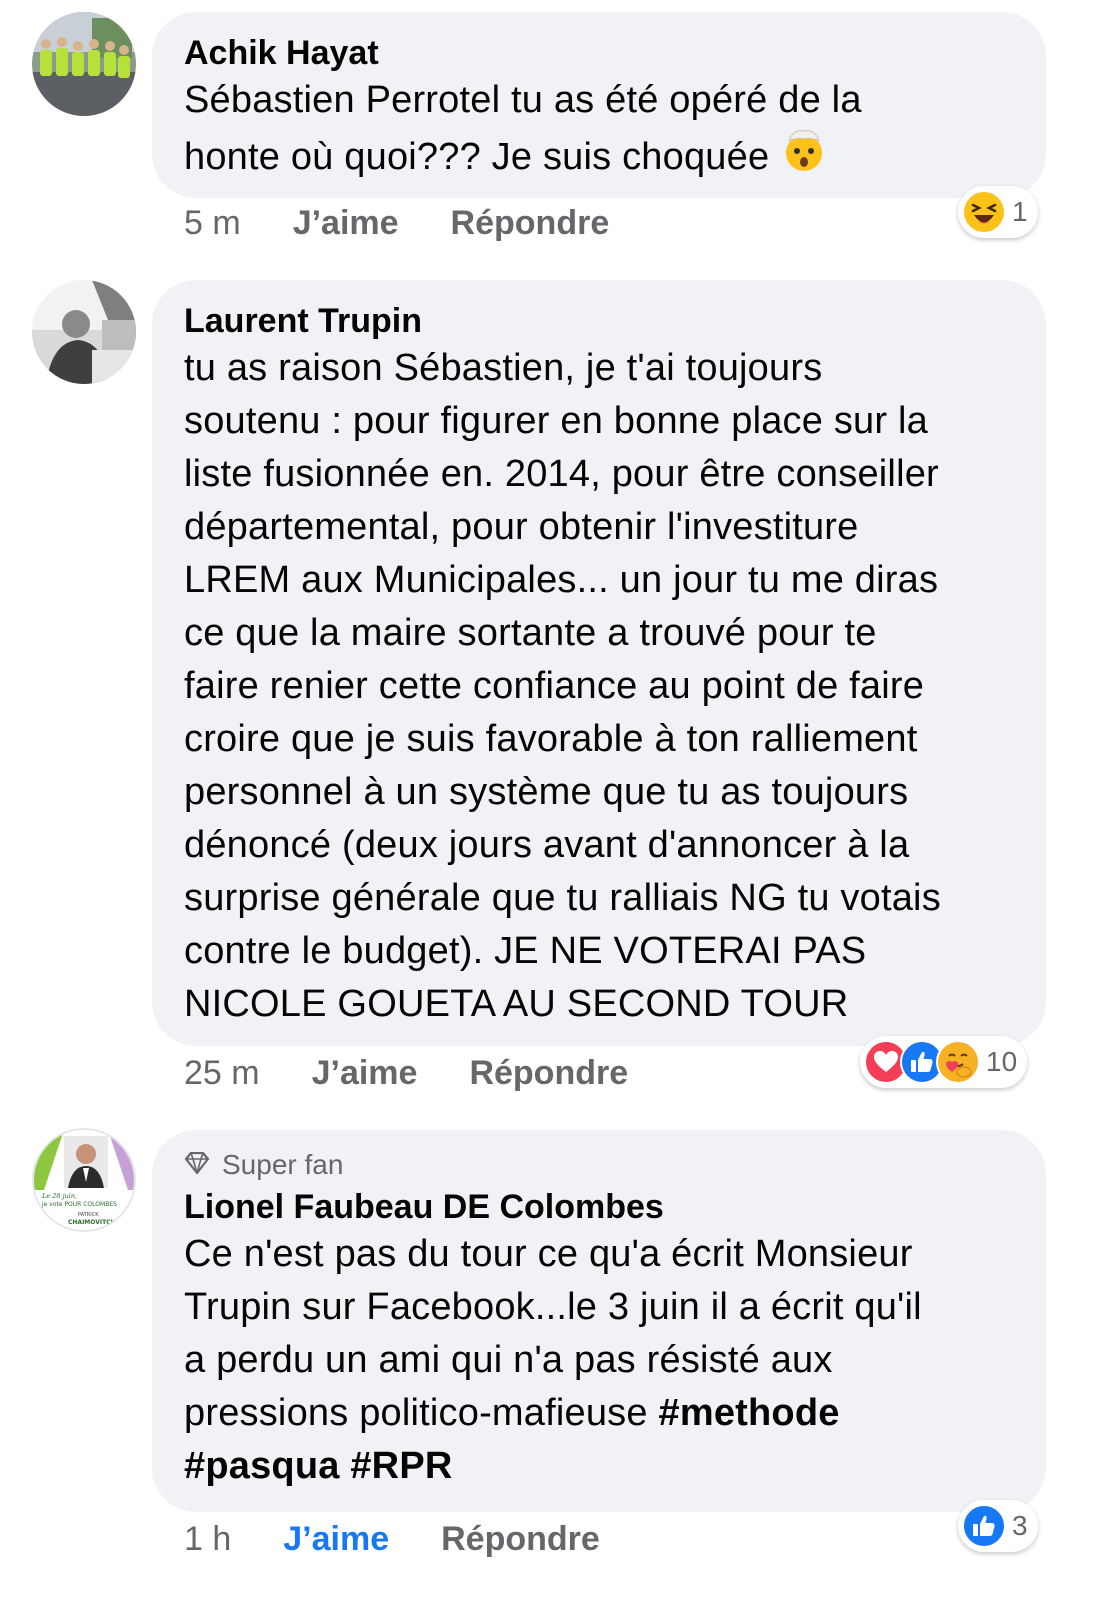  What do you see at coordinates (283, 1164) in the screenshot?
I see `super-fan-label: Super fan` at bounding box center [283, 1164].